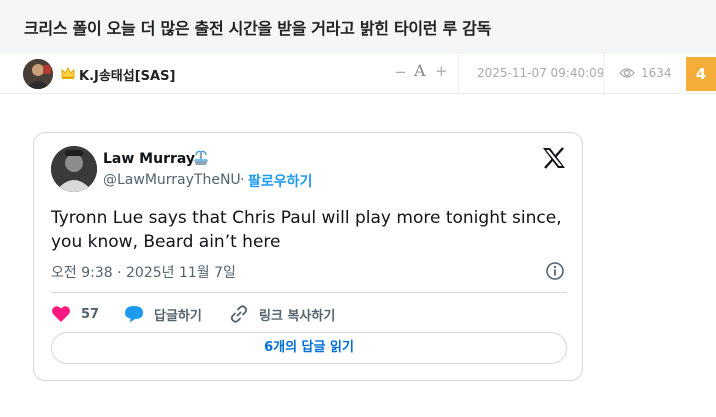 The width and height of the screenshot is (716, 417). Describe the element at coordinates (143, 272) in the screenshot. I see `tweet-timestamp: 오전 9:38 · 2025년 11월 7일` at that location.